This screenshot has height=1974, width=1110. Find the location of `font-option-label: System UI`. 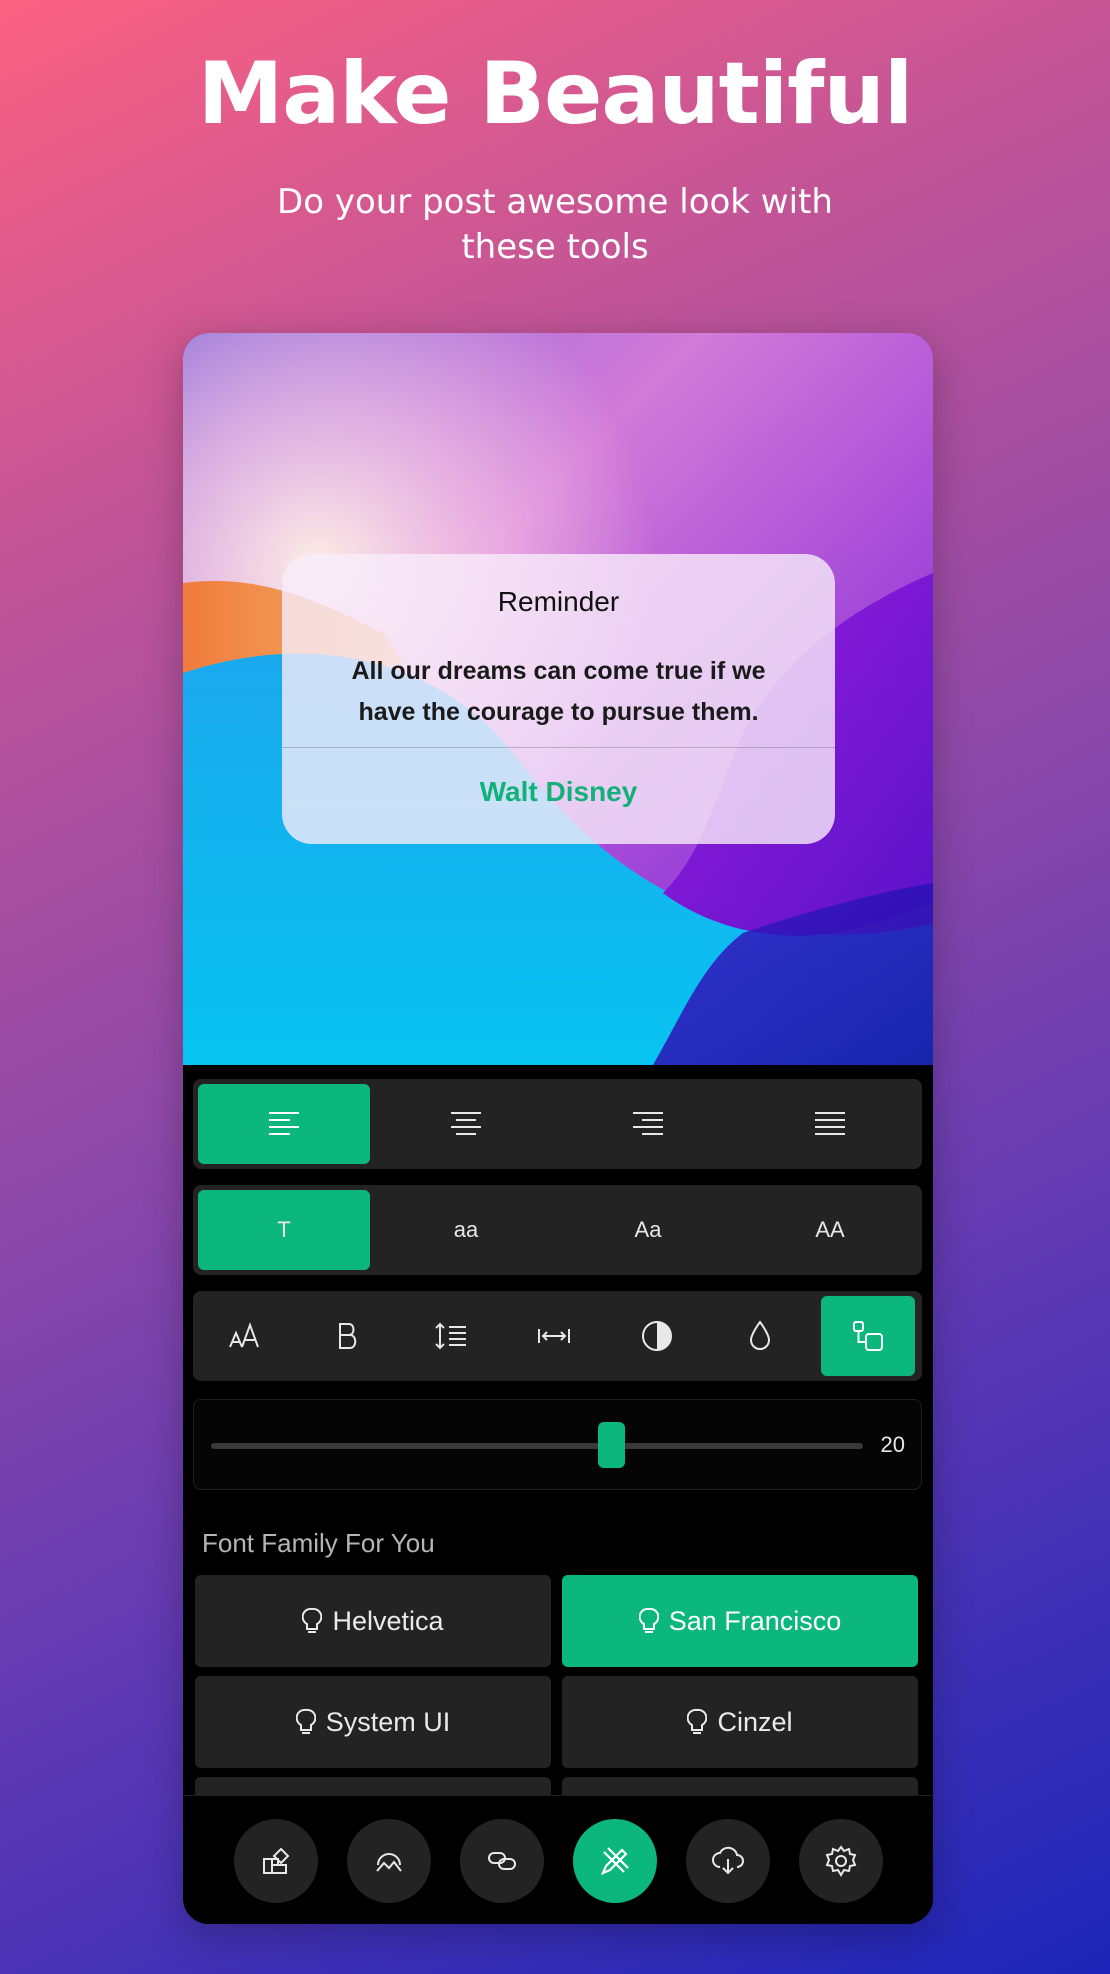

font-option-label: System UI is located at coordinates (388, 1721).